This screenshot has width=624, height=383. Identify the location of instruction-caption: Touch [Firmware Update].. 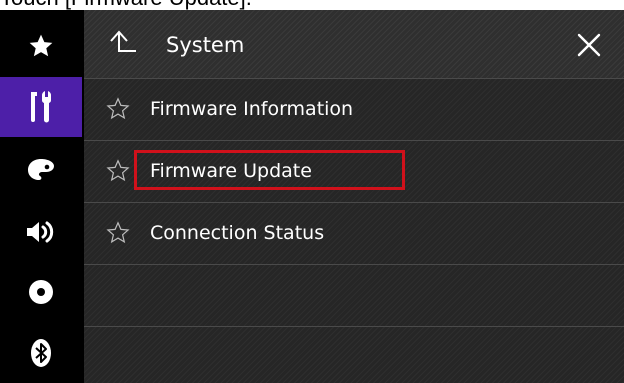
(126, 5).